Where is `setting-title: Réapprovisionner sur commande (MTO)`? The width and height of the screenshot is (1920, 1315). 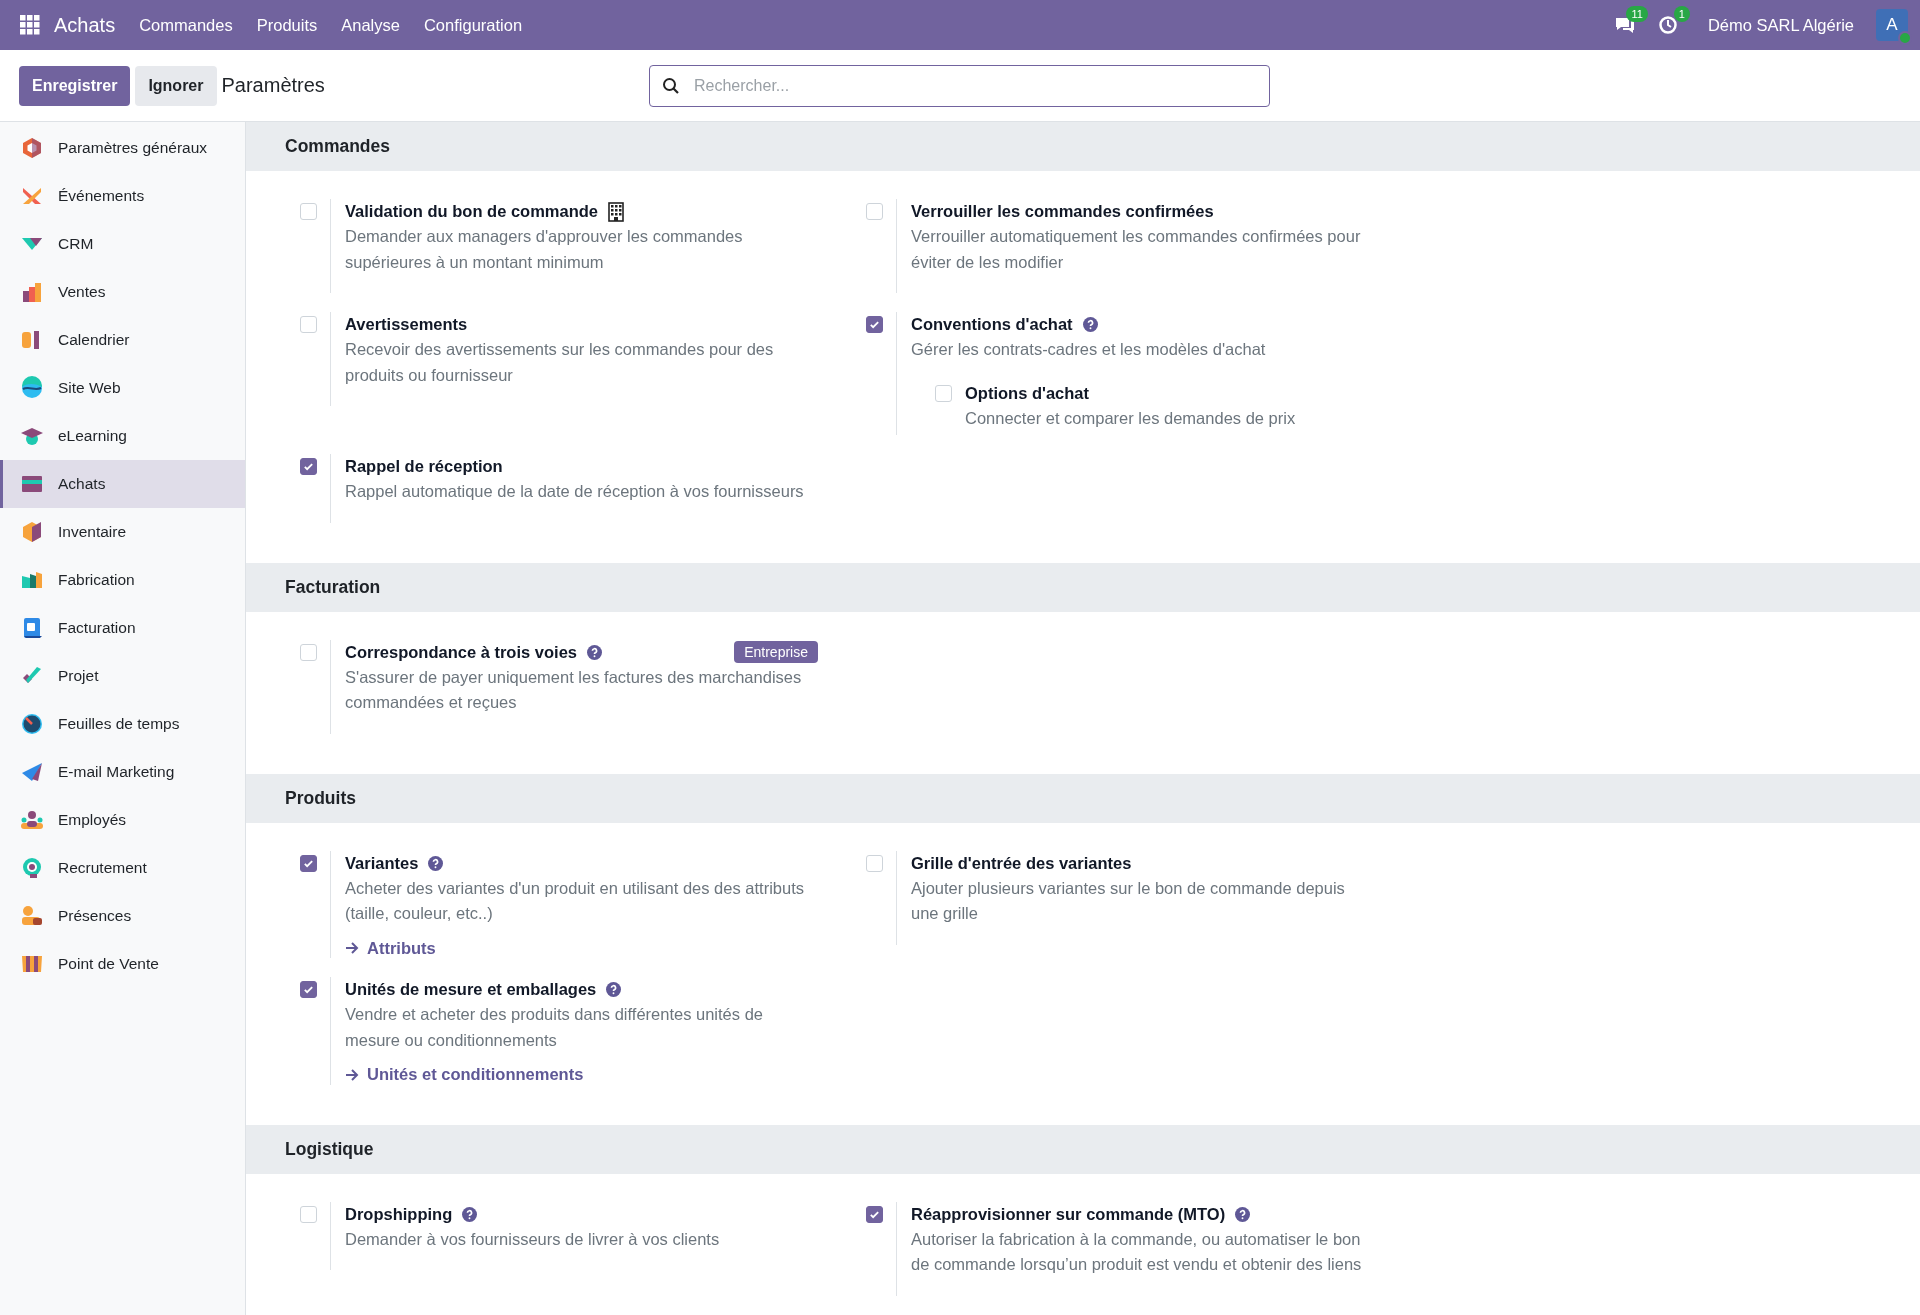 setting-title: Réapprovisionner sur commande (MTO) is located at coordinates (1068, 1214).